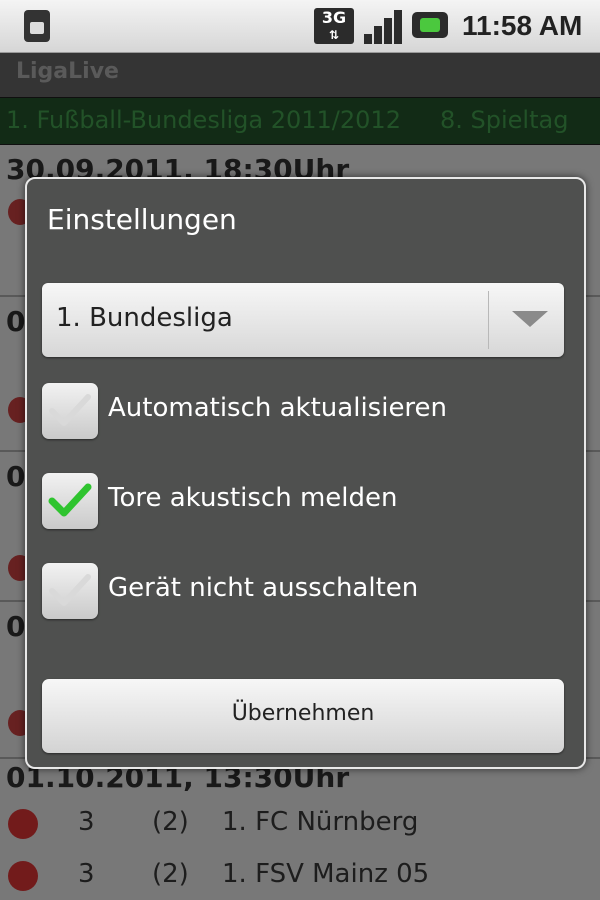 The width and height of the screenshot is (600, 900). What do you see at coordinates (263, 588) in the screenshot?
I see `option-label: Gerät nicht ausschalten` at bounding box center [263, 588].